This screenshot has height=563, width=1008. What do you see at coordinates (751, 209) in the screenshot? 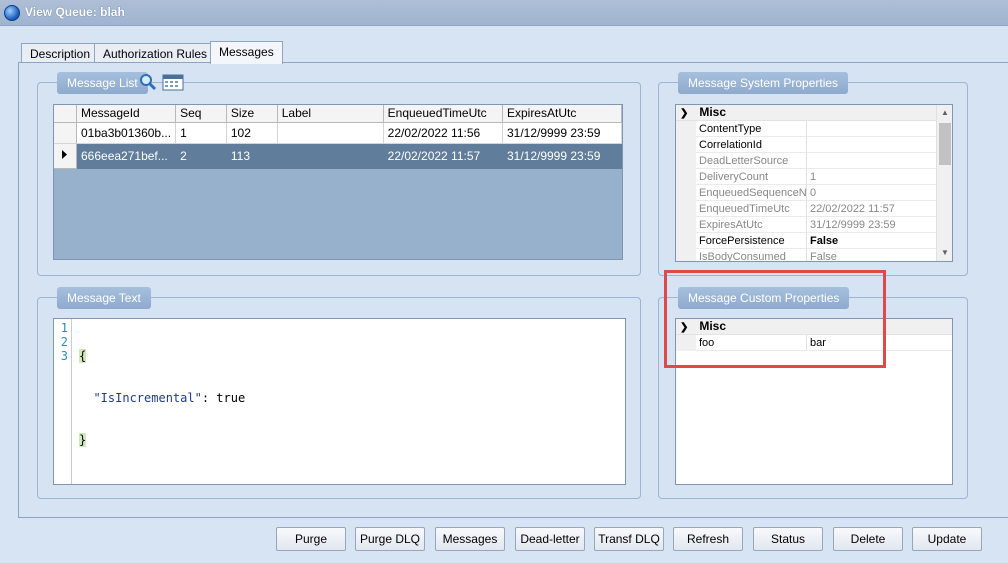
I see `property-name: EnqueuedTimeUtc` at bounding box center [751, 209].